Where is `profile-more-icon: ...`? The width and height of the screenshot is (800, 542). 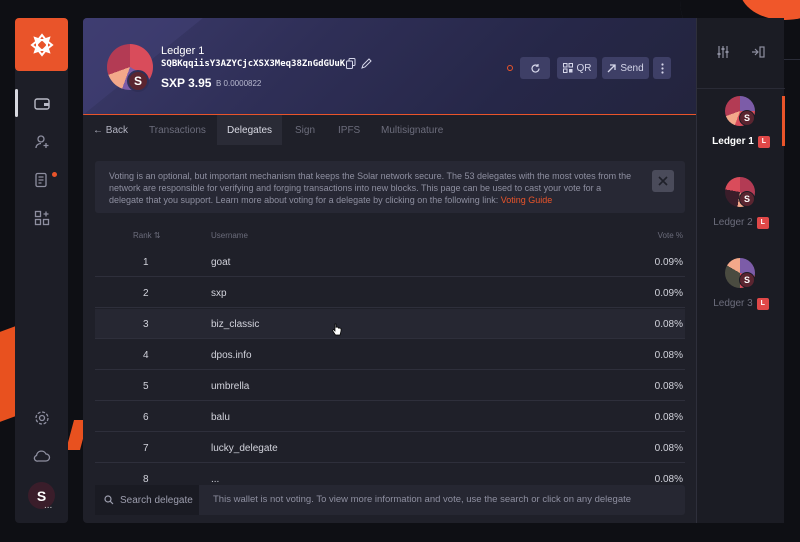
profile-more-icon: ... is located at coordinates (48, 505).